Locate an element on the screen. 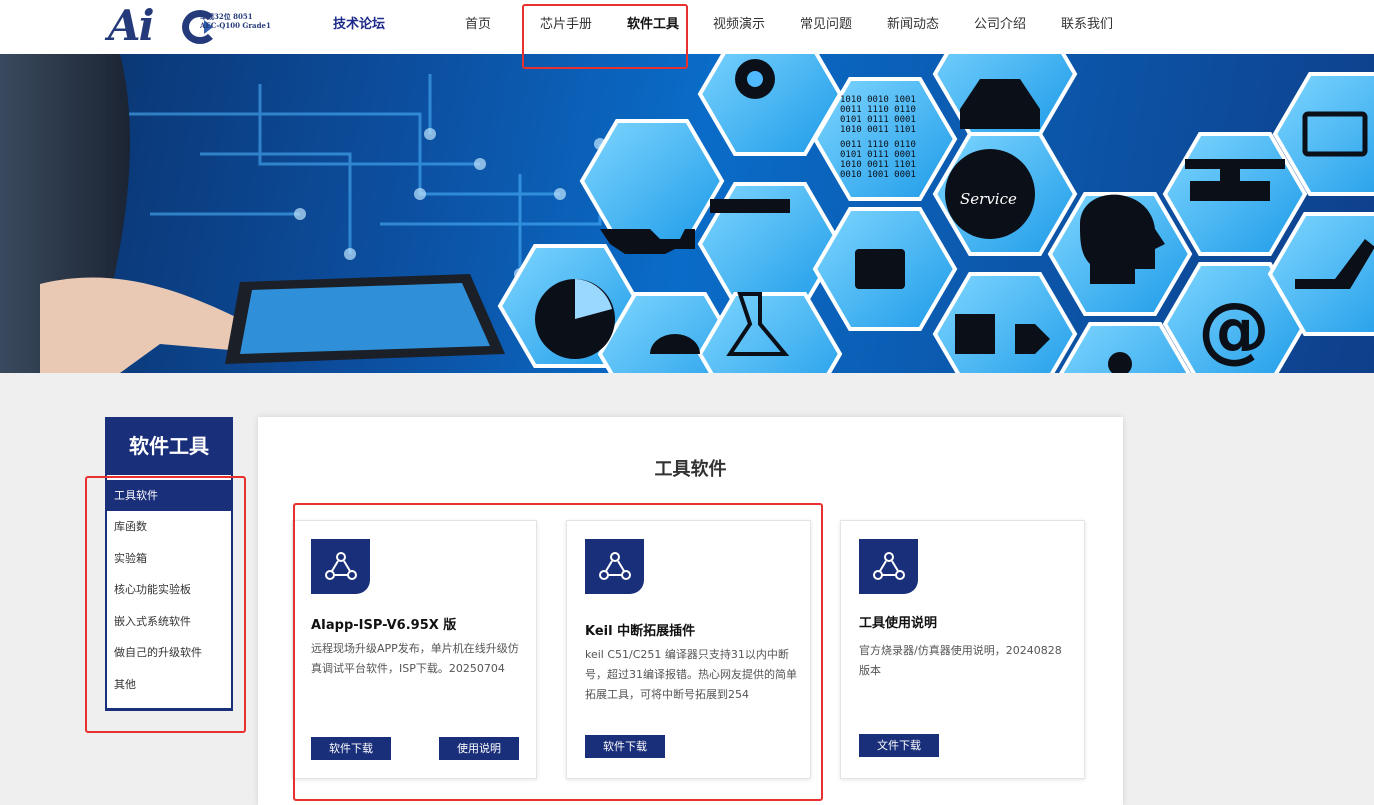 The width and height of the screenshot is (1374, 805). file-download-button: 文件下载 is located at coordinates (899, 745).